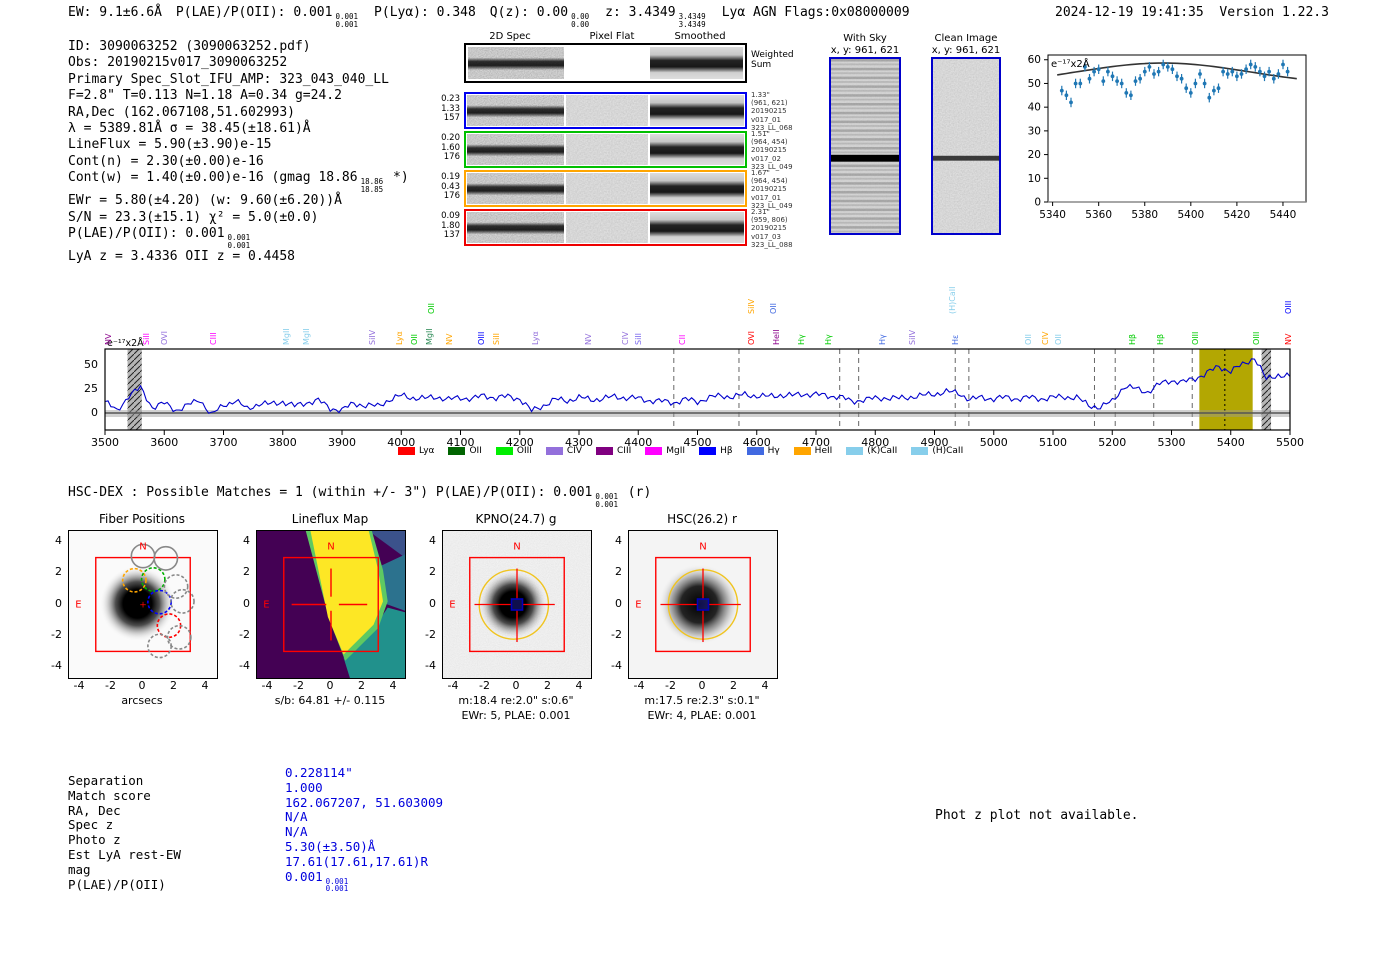 Image resolution: width=1400 pixels, height=953 pixels. Describe the element at coordinates (1037, 203) in the screenshot. I see `svg-text: 0` at that location.